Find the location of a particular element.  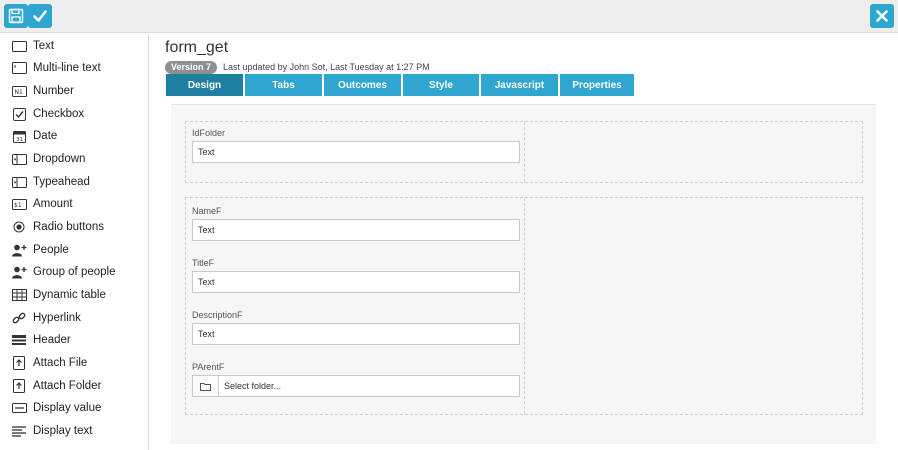

palette-item-label: People is located at coordinates (51, 250).